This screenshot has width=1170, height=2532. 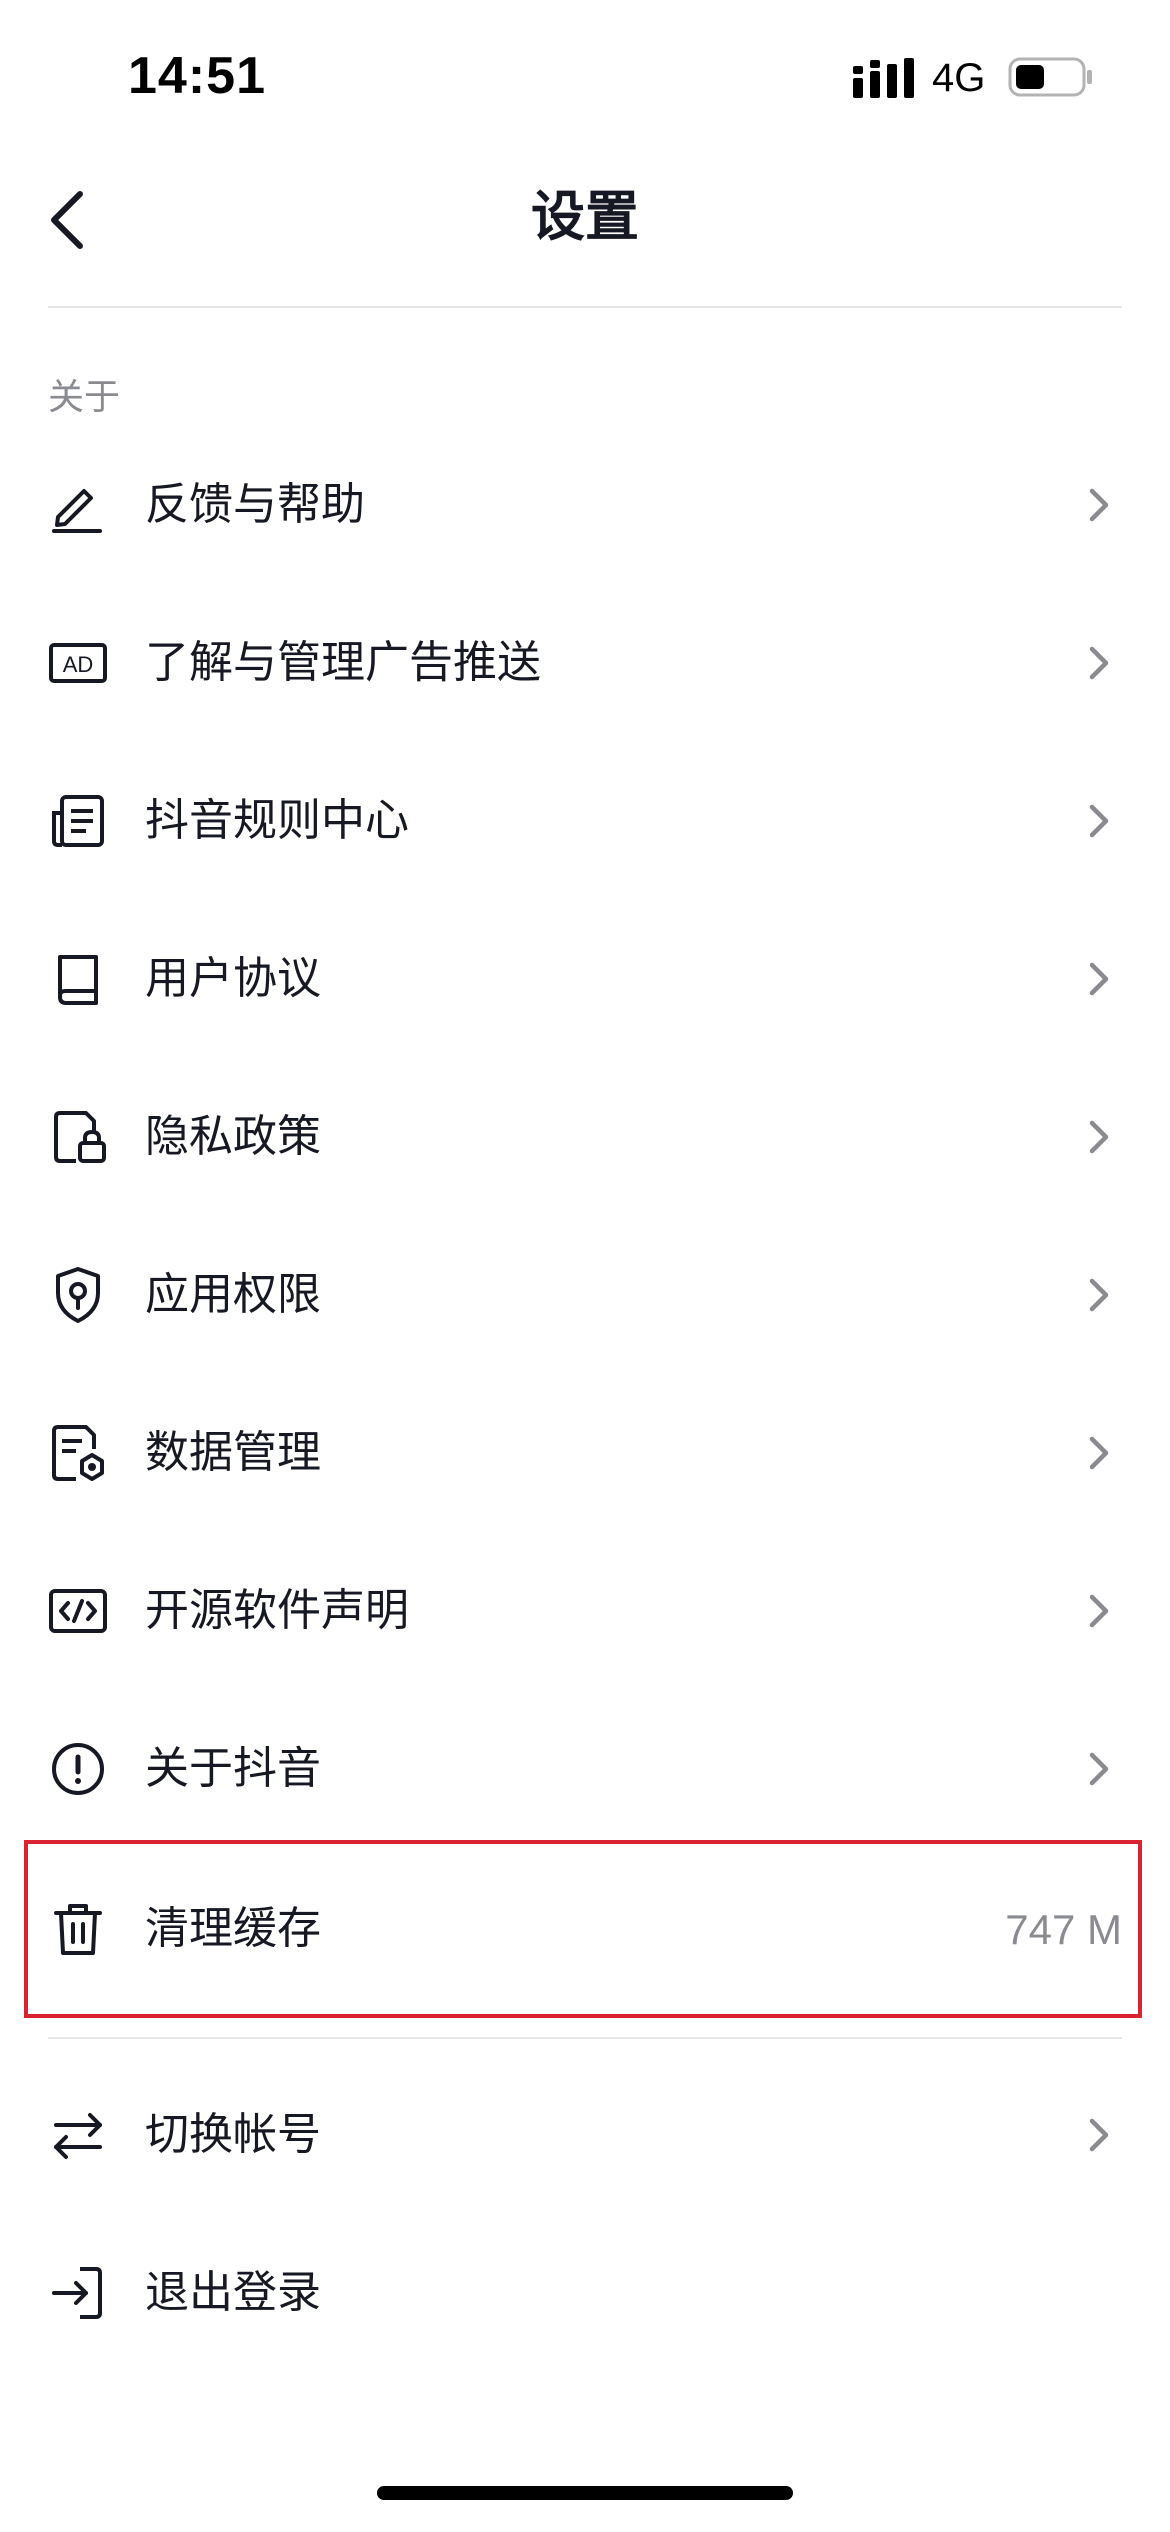 What do you see at coordinates (78, 1769) in the screenshot?
I see `info-circle-icon` at bounding box center [78, 1769].